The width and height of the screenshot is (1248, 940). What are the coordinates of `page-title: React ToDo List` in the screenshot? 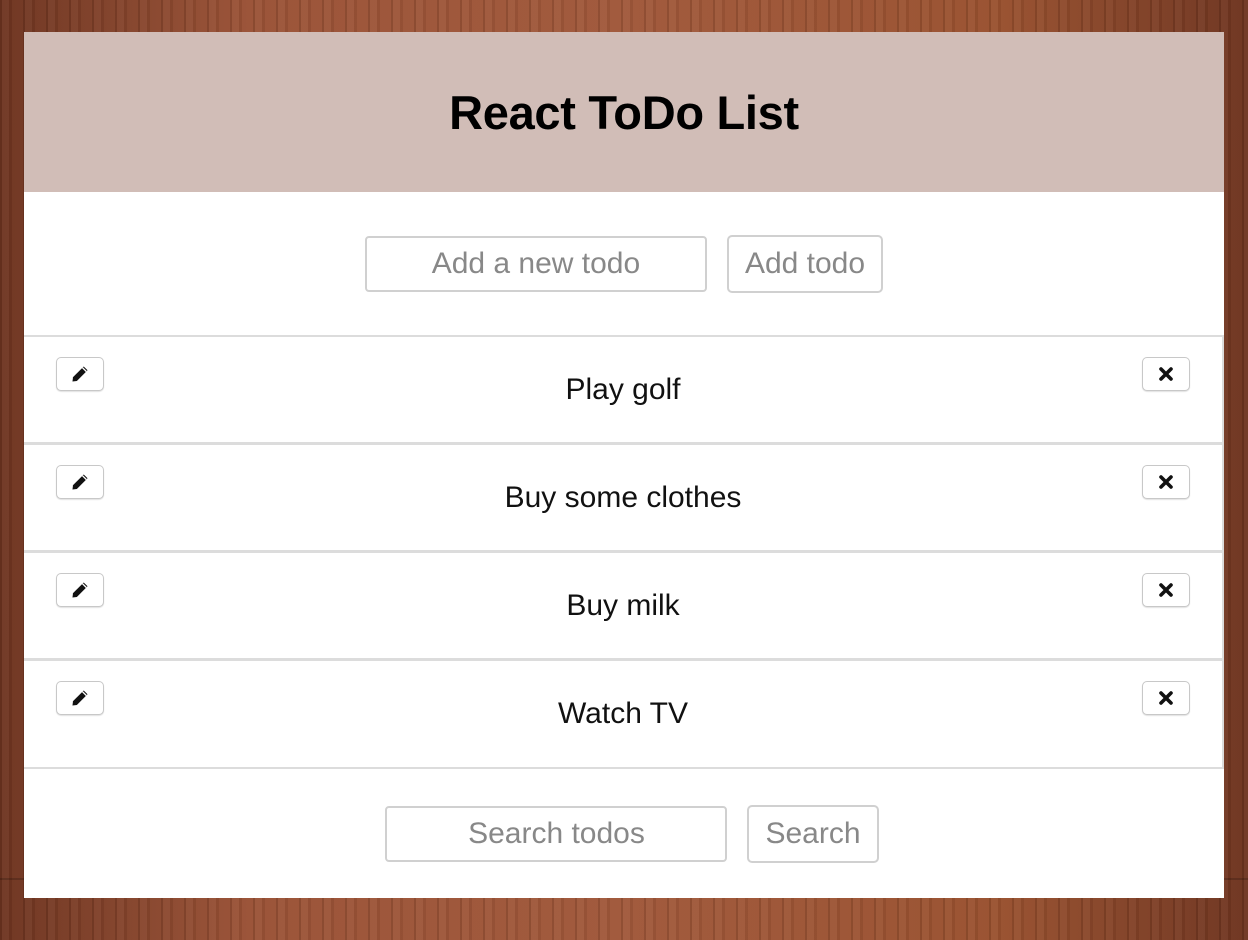 It's located at (624, 112).